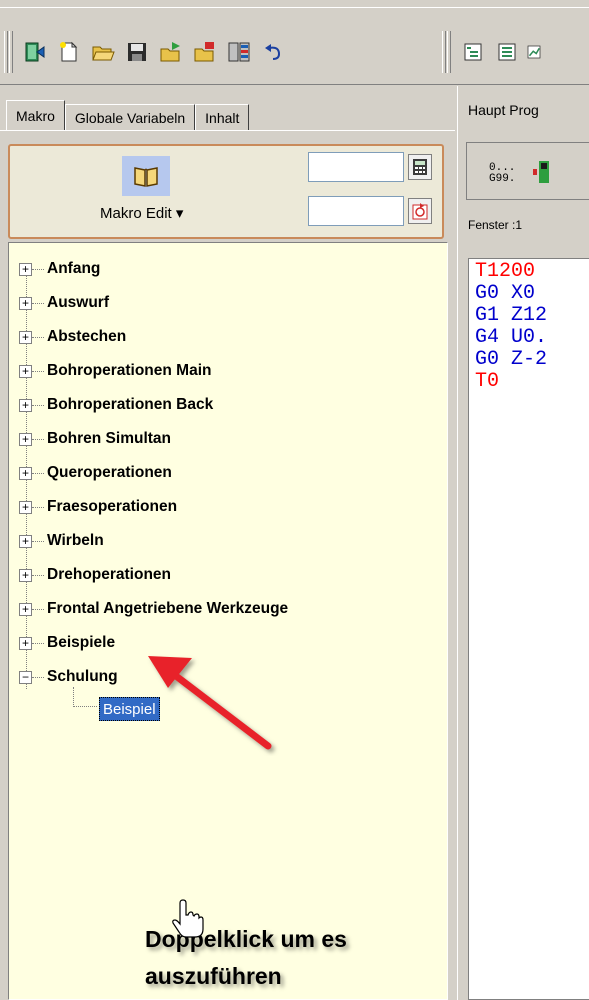  I want to click on calculator-icon, so click(420, 167).